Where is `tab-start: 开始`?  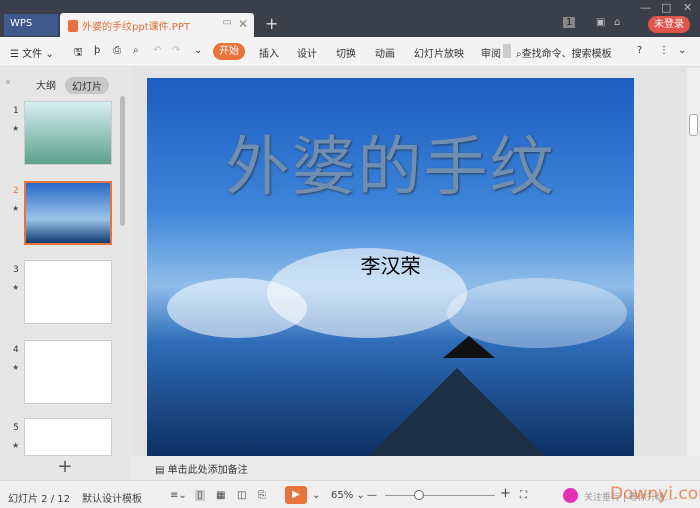 tab-start: 开始 is located at coordinates (229, 51).